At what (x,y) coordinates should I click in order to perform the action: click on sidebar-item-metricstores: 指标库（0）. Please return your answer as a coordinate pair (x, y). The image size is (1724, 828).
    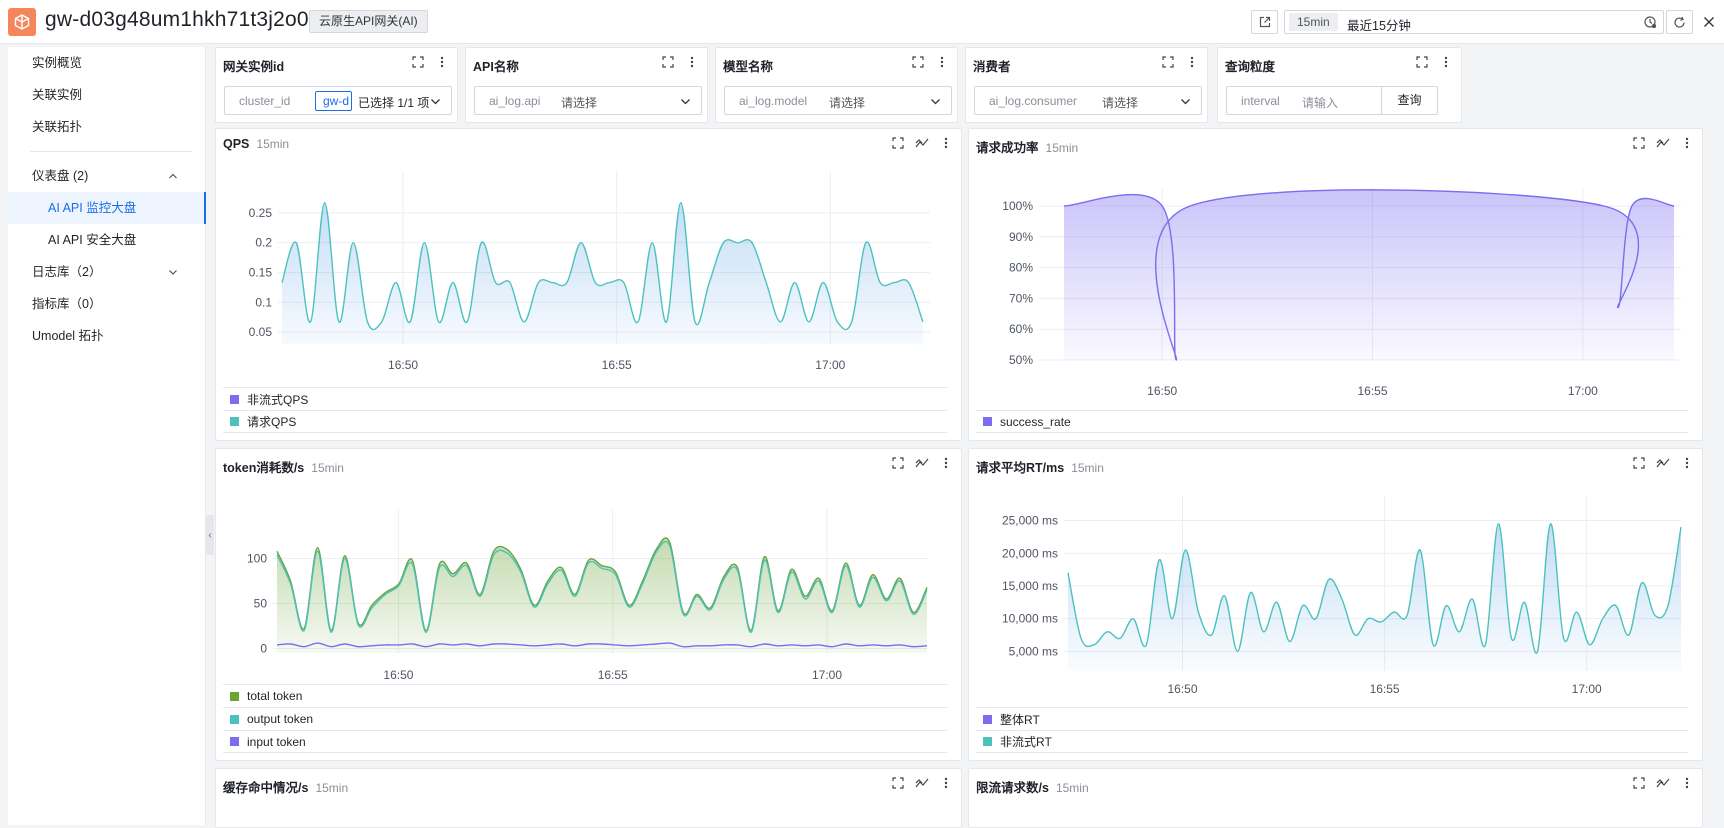
    Looking at the image, I should click on (107, 304).